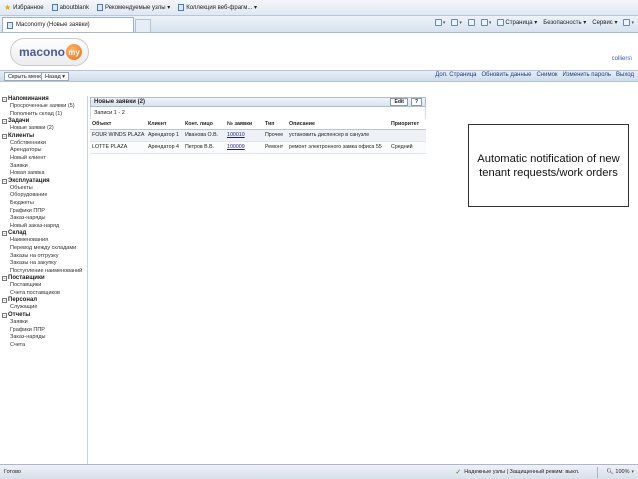 This screenshot has height=479, width=638. What do you see at coordinates (399, 102) in the screenshot?
I see `edit-button: Edit` at bounding box center [399, 102].